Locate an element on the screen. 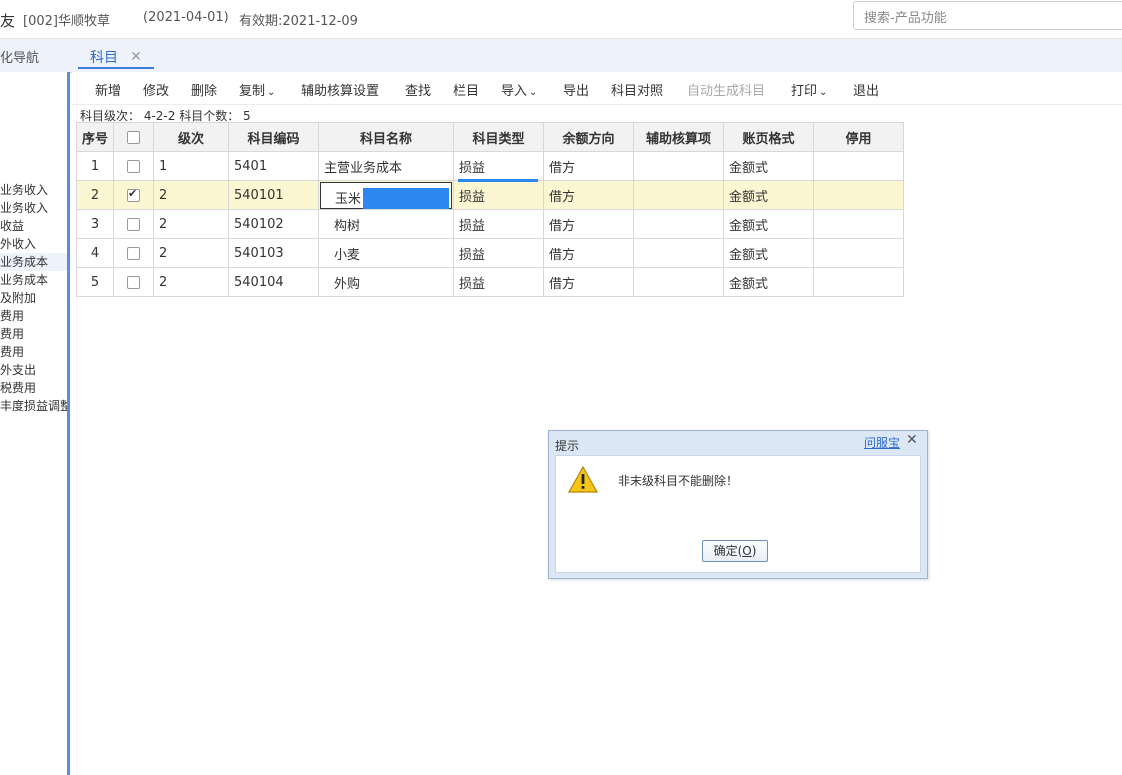 The height and width of the screenshot is (775, 1122). export-button: 导出 is located at coordinates (576, 89).